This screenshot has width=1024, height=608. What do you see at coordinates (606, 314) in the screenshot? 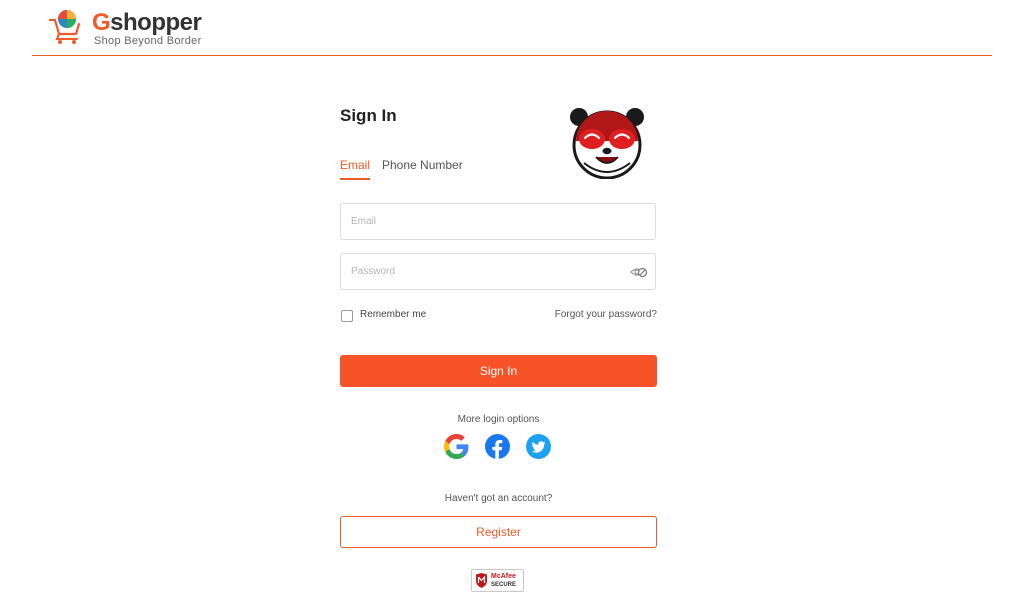
I see `forgot-password-link: Forgot your password?` at bounding box center [606, 314].